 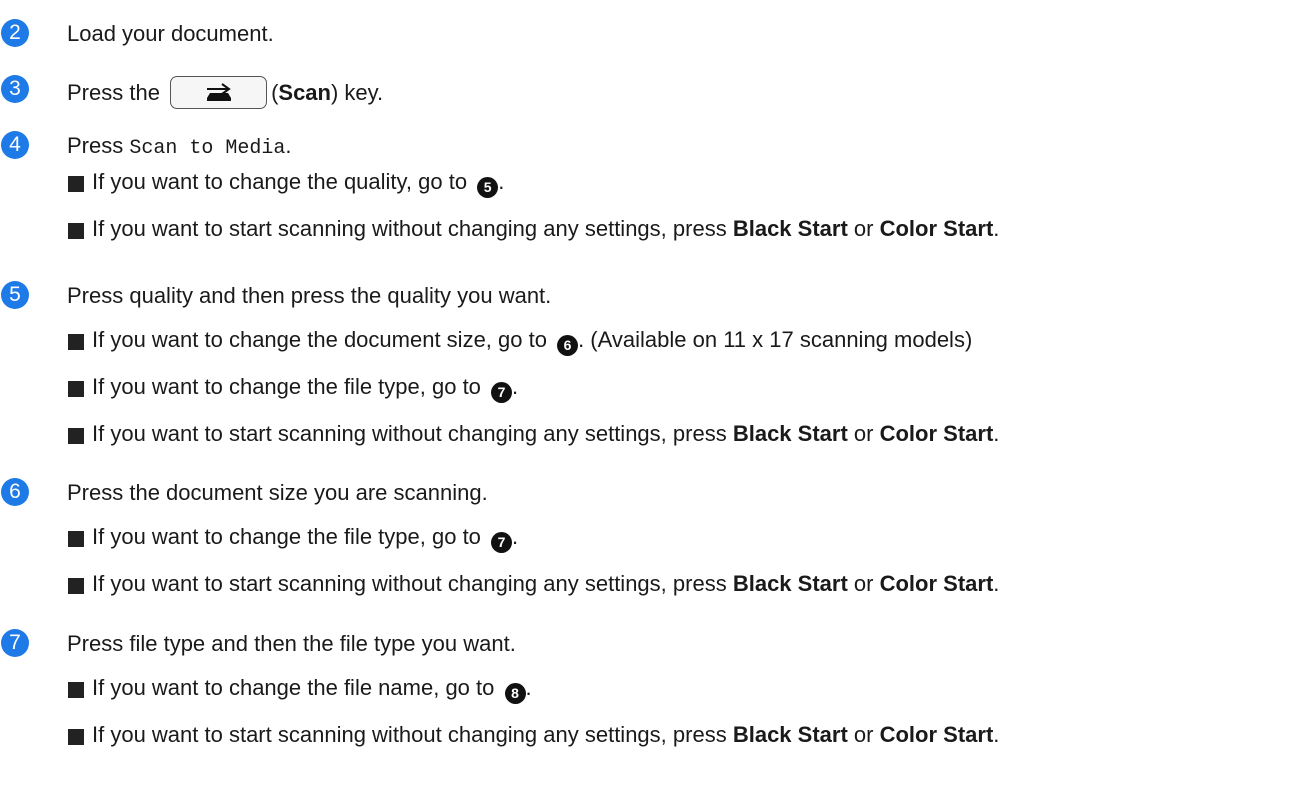 I want to click on step-reference-badge: 6, so click(x=568, y=345).